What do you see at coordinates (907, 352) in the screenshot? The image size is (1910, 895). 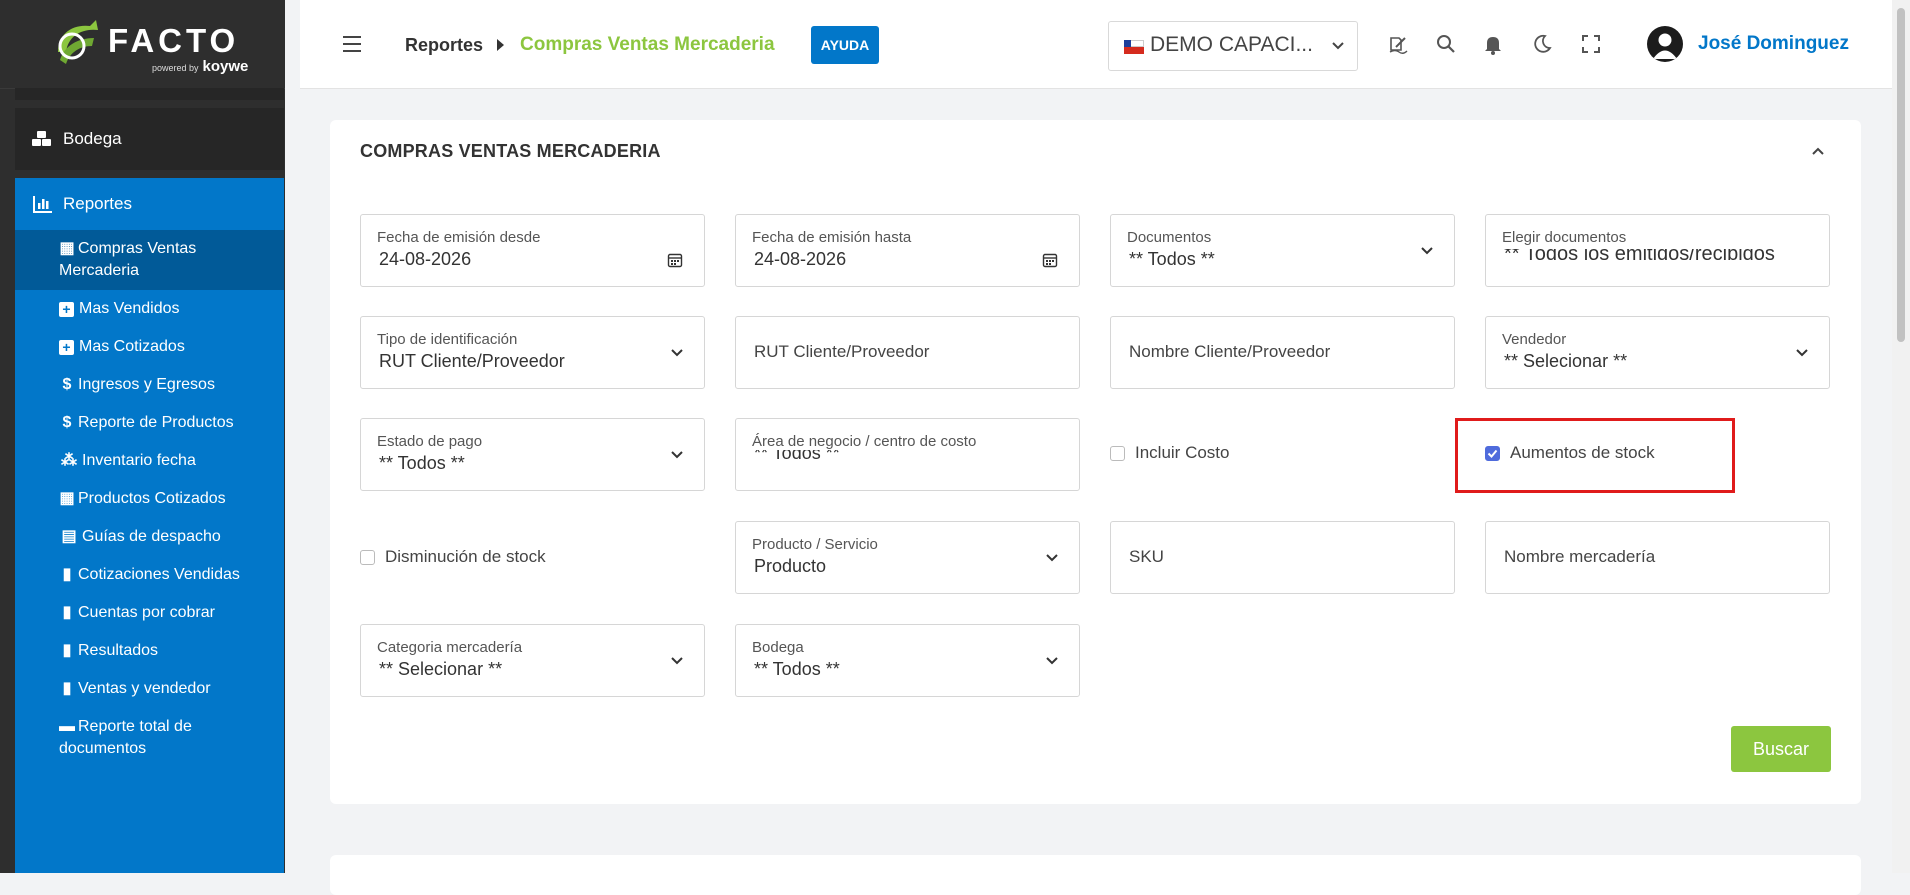 I see `rut-input: RUT Cliente/Proveedor` at bounding box center [907, 352].